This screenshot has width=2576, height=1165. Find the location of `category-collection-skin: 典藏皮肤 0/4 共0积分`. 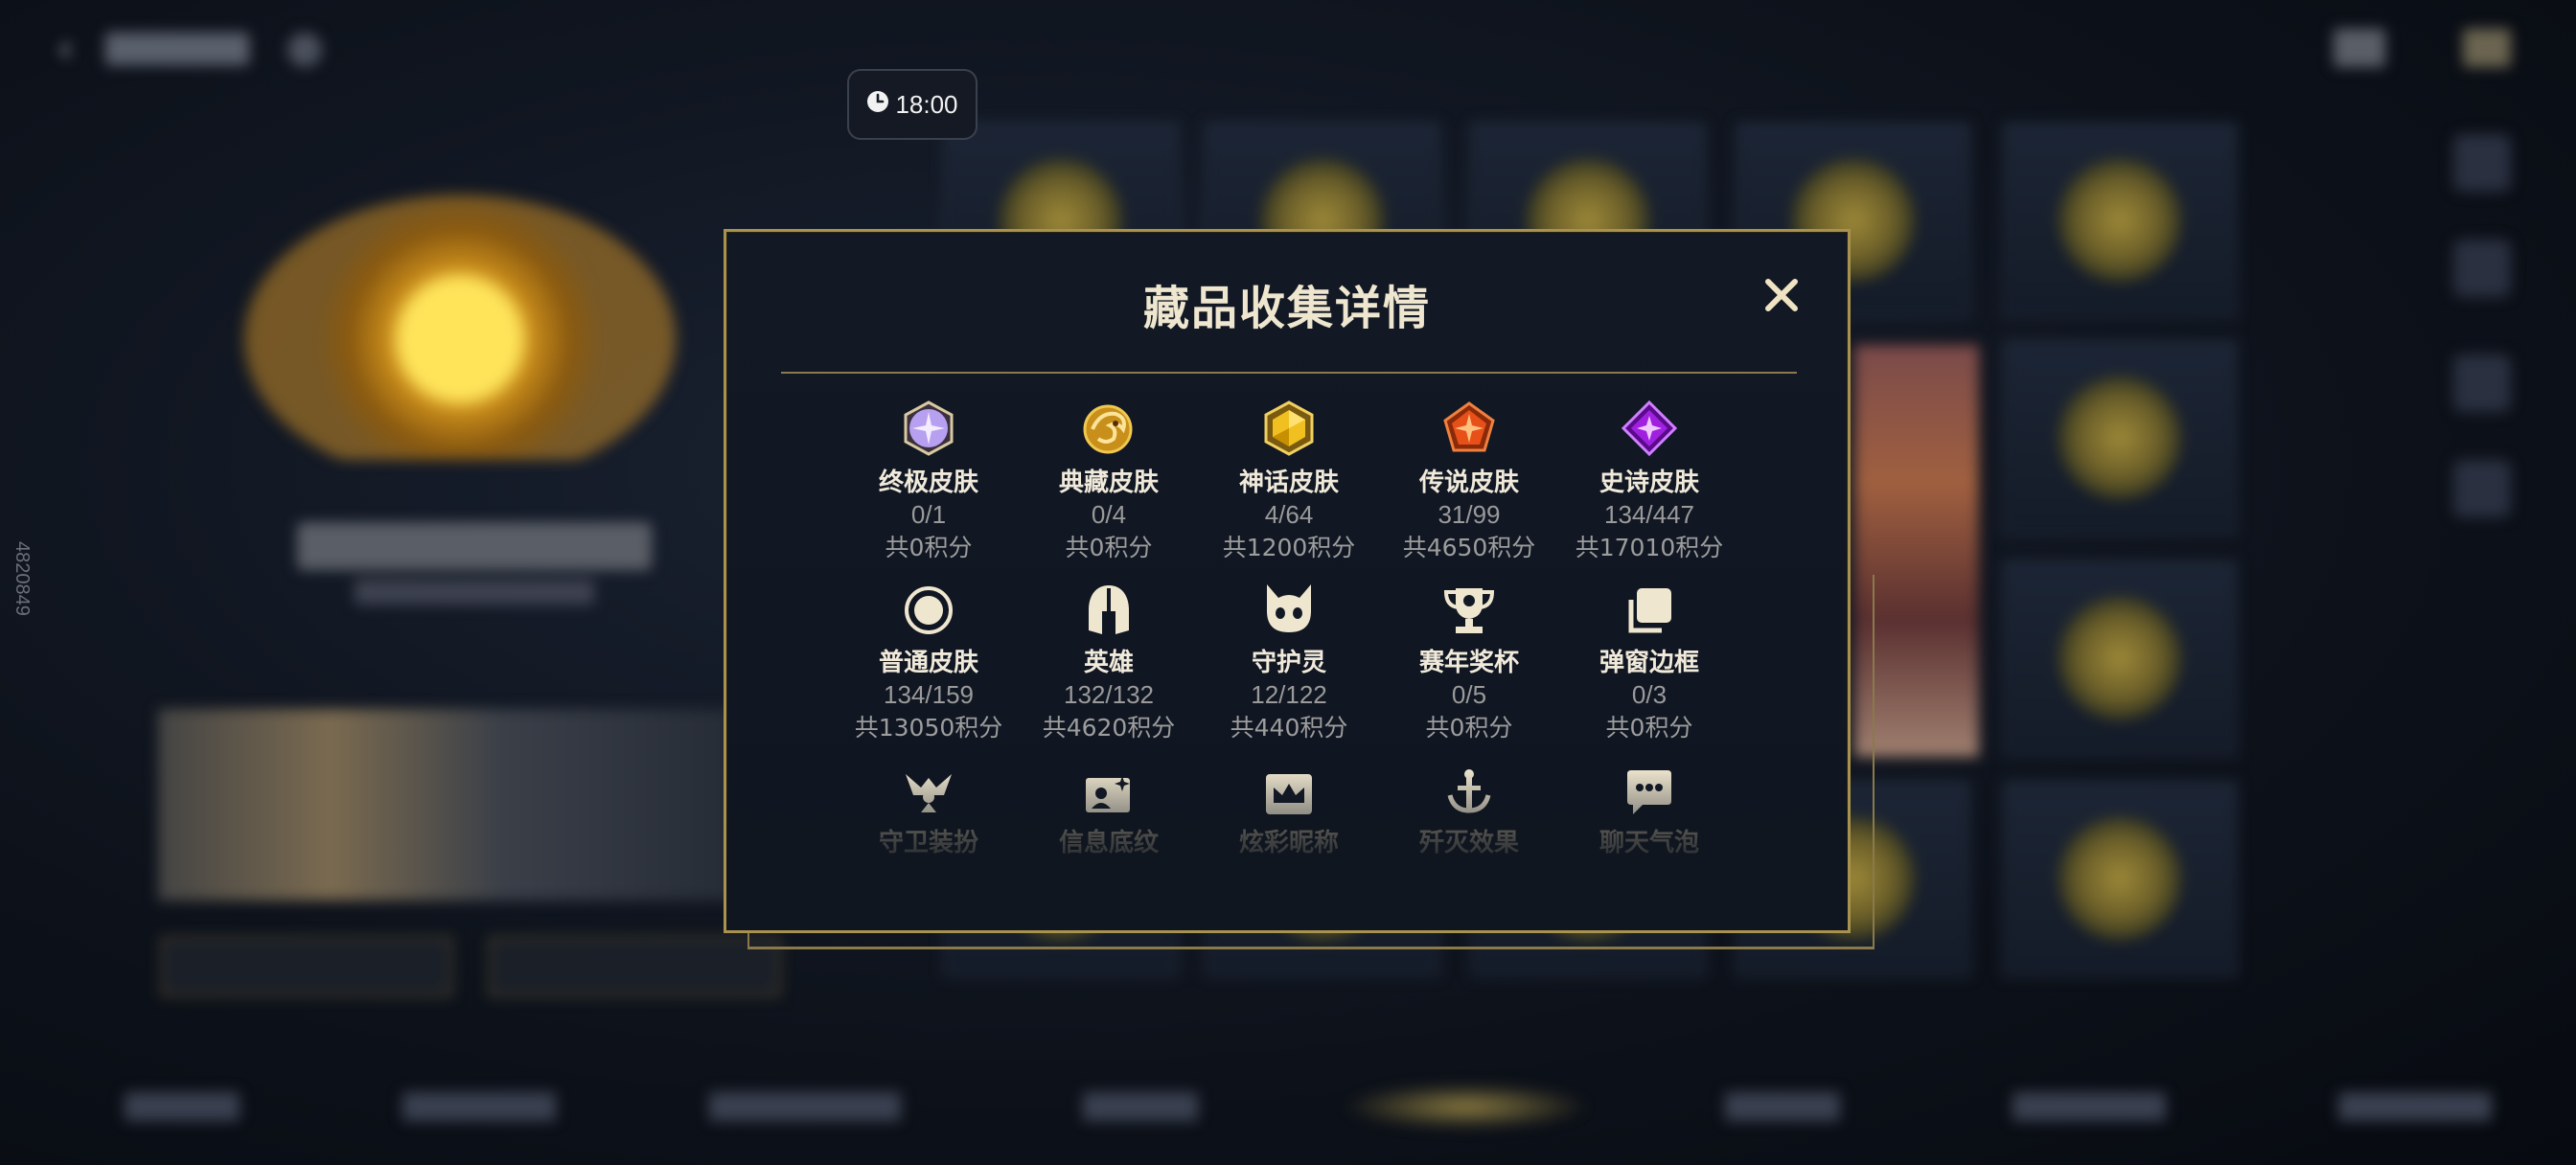

category-collection-skin: 典藏皮肤 0/4 共0积分 is located at coordinates (1109, 482).